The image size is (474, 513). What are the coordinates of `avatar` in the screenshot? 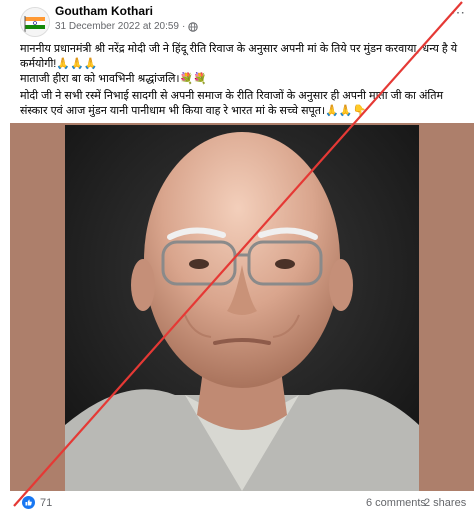 It's located at (35, 22).